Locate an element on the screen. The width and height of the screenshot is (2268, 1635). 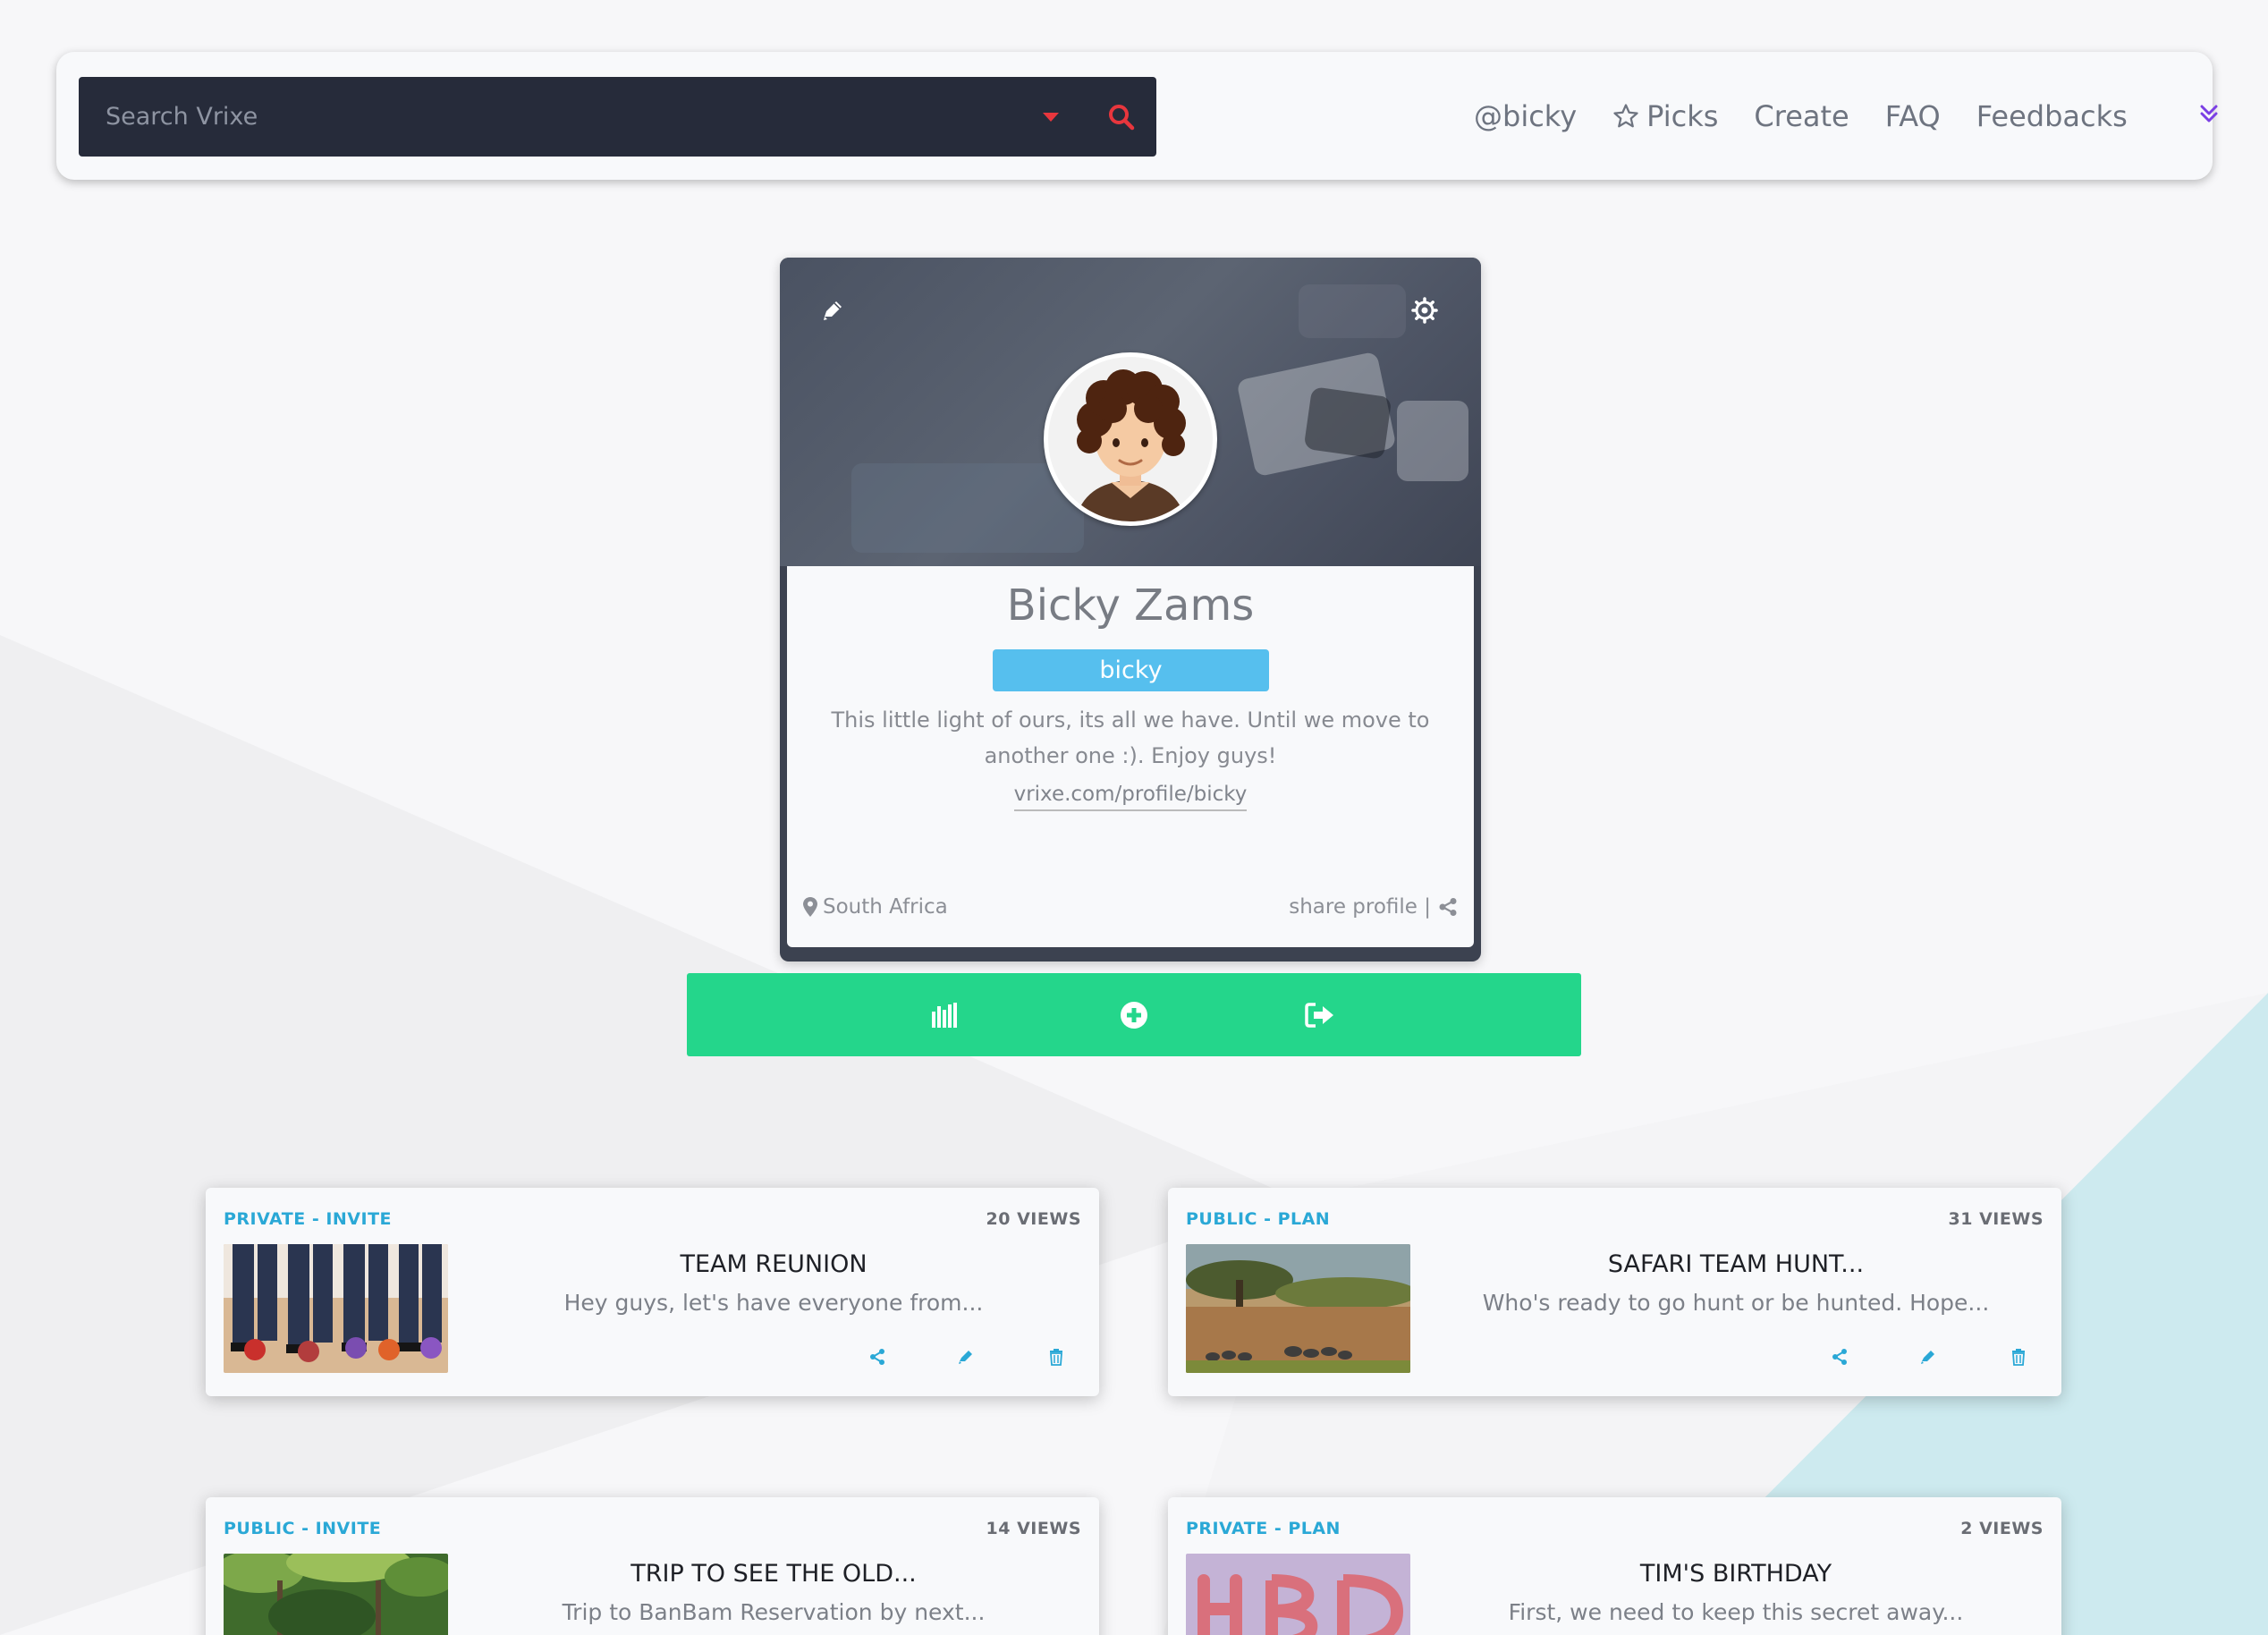
share-profile-label: share profile | is located at coordinates (1360, 907).